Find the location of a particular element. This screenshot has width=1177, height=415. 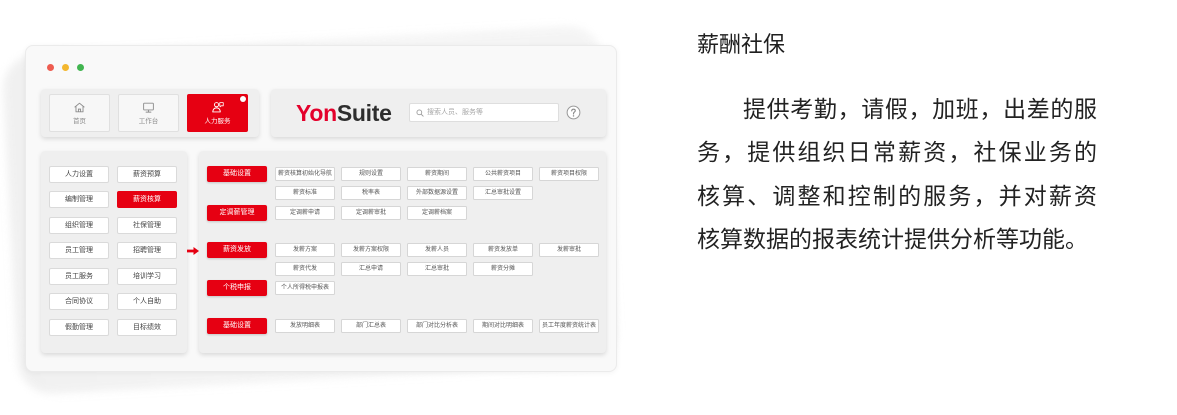

module-employee-management: 员工管理 is located at coordinates (79, 251).